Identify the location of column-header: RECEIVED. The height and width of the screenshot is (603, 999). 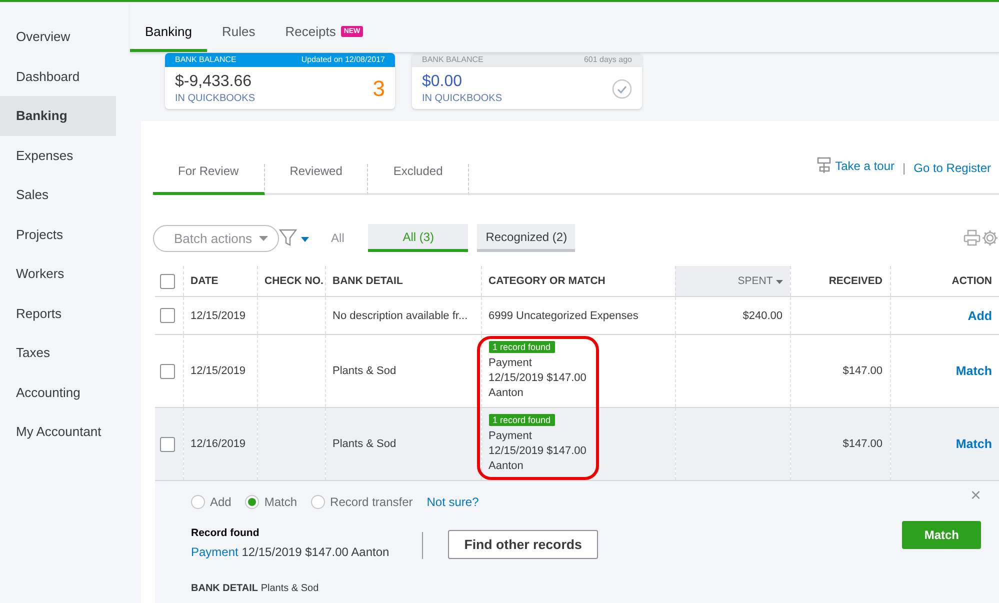
(840, 281).